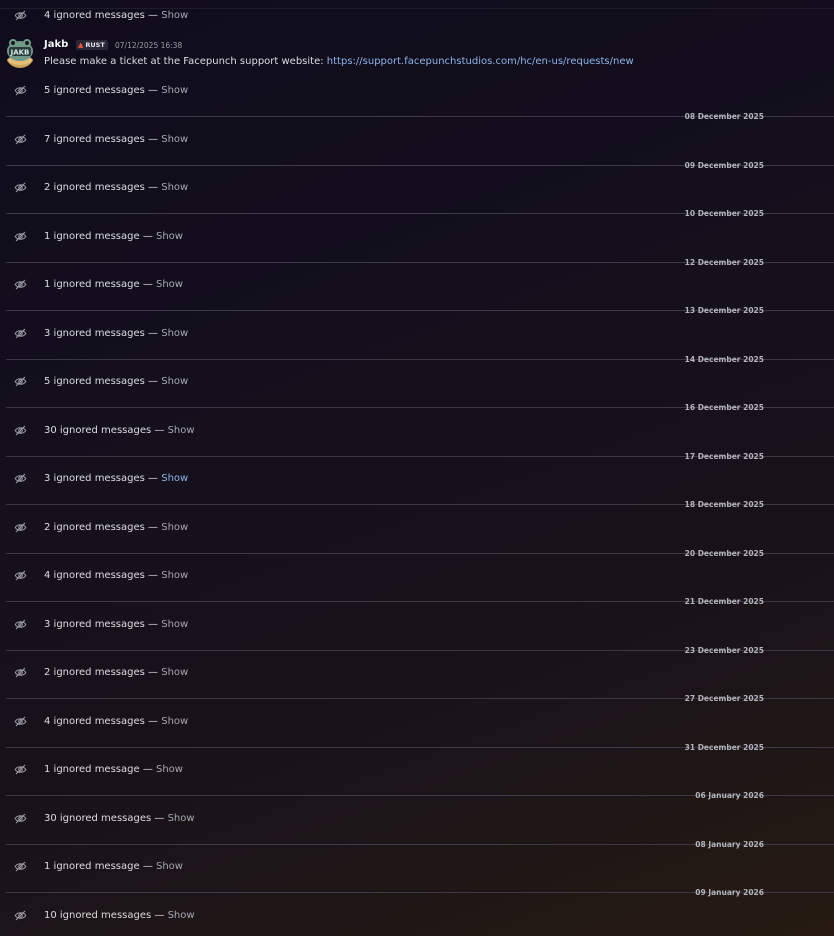 Image resolution: width=834 pixels, height=936 pixels. I want to click on date-divider-label: 08 January 2026, so click(729, 844).